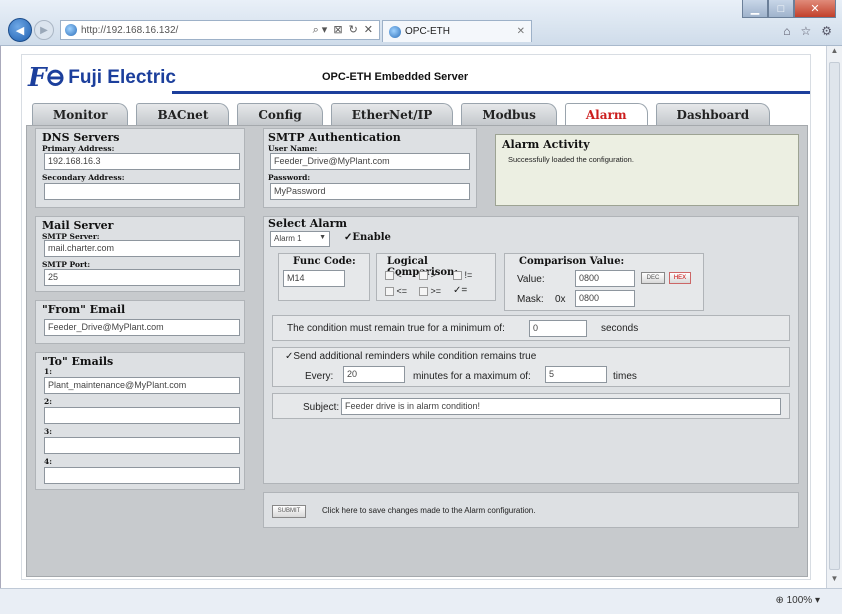 This screenshot has height=614, width=842. I want to click on condition-seconds-input: 0, so click(558, 328).